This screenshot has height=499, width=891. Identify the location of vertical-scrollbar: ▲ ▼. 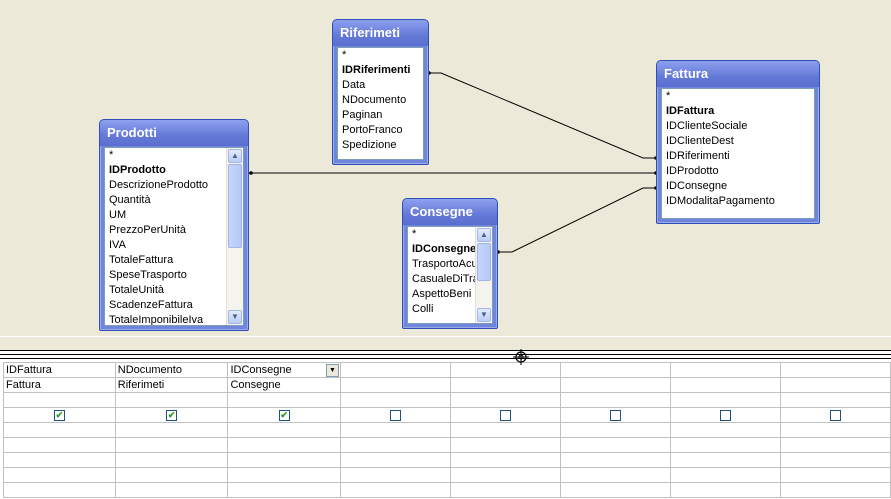
(234, 236).